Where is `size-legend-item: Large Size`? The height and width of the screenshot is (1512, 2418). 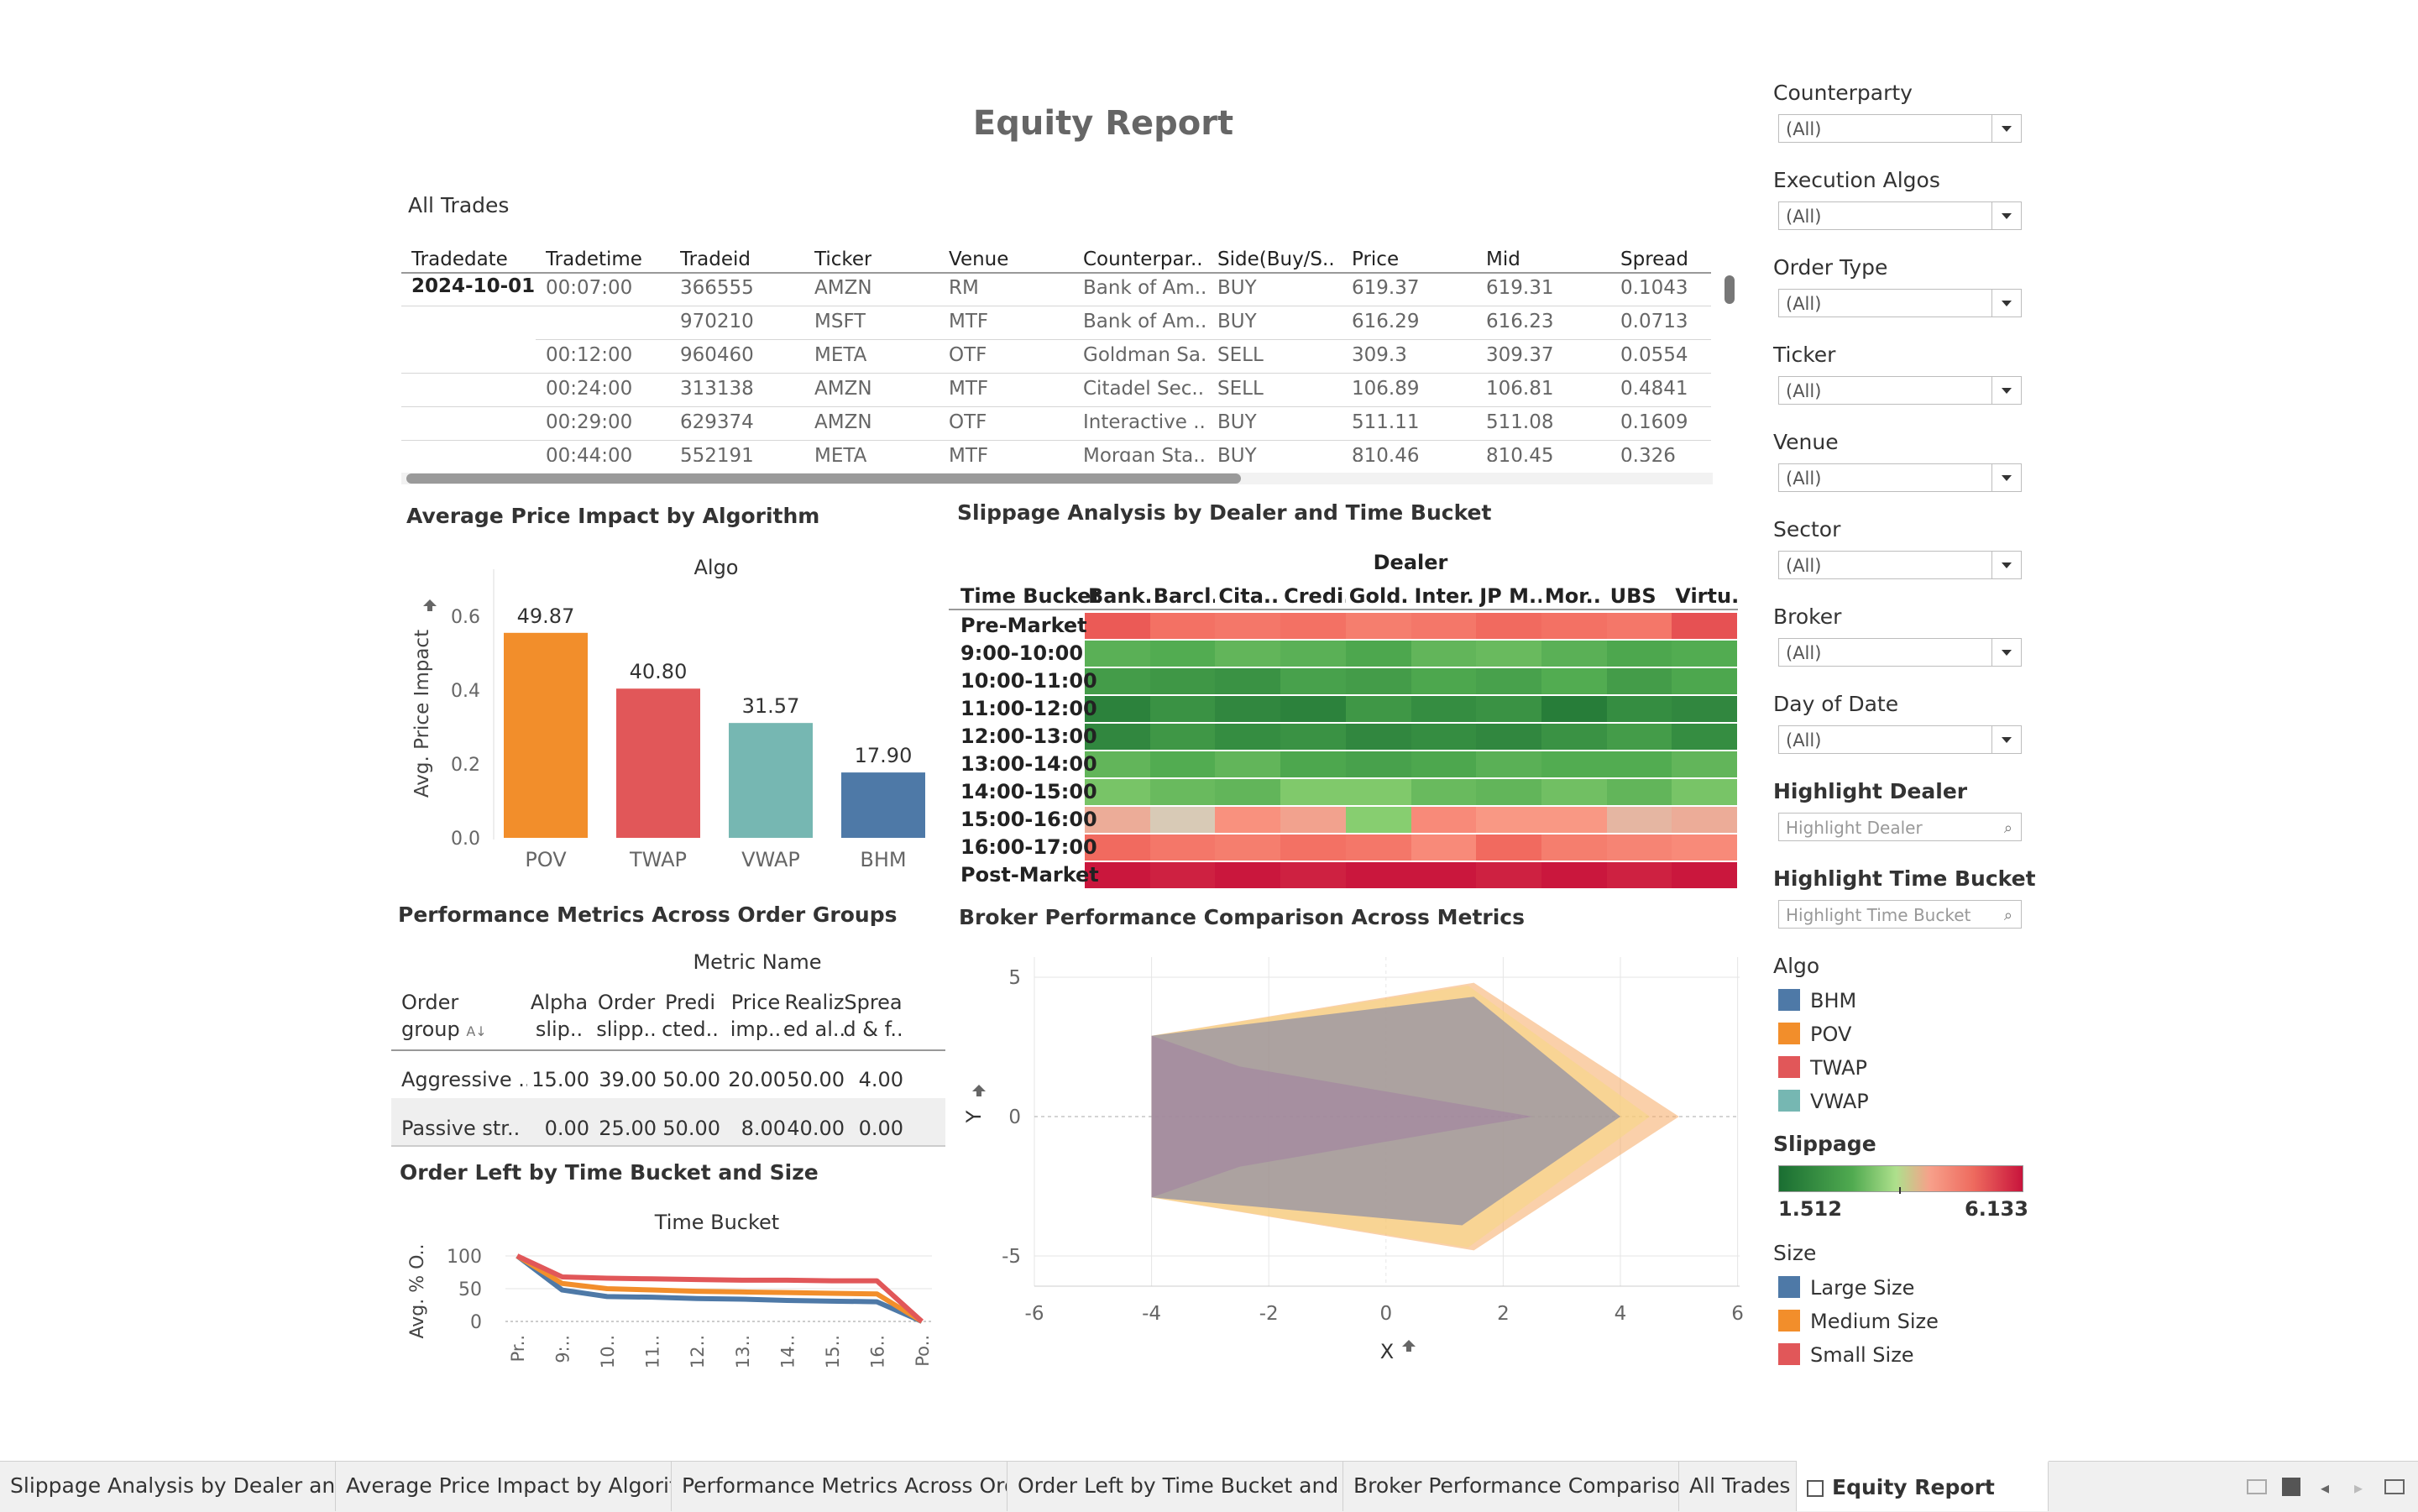 size-legend-item: Large Size is located at coordinates (1862, 1288).